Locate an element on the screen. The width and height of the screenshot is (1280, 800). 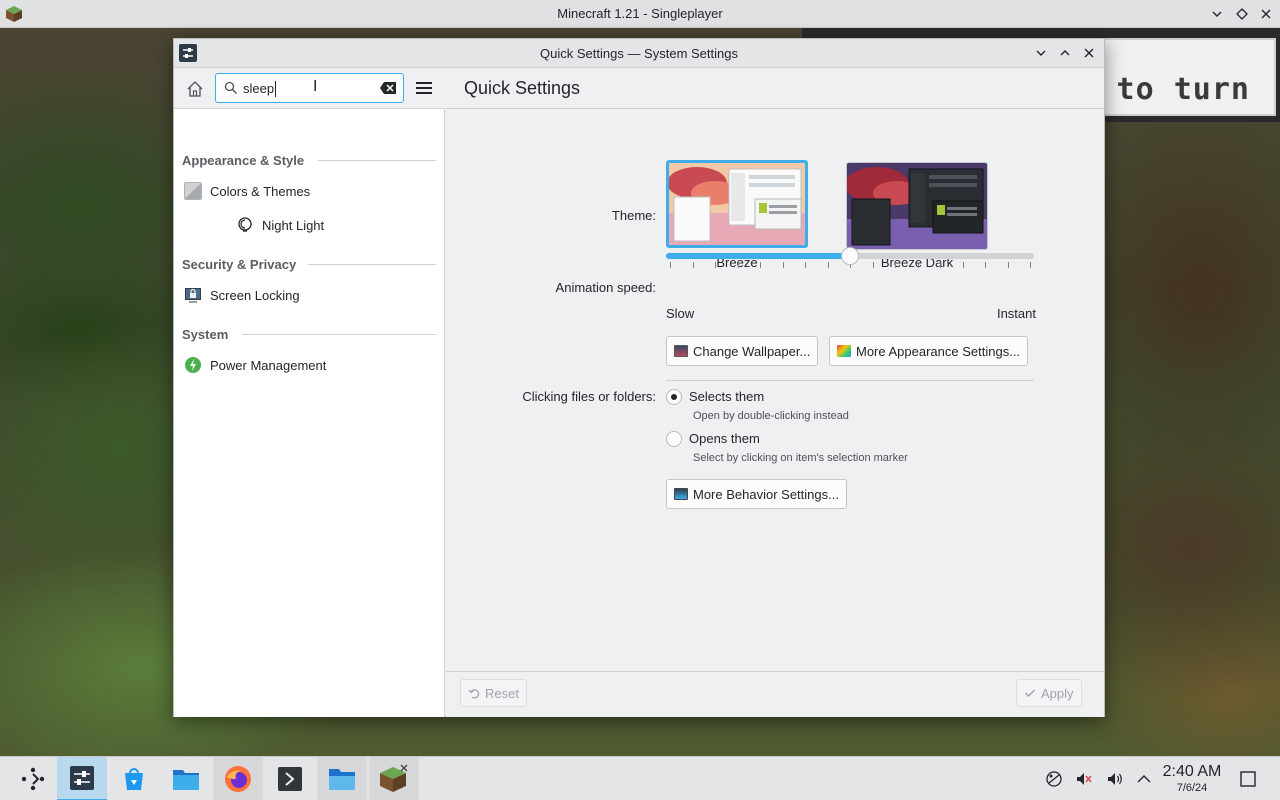
network-tray-button is located at coordinates (1054, 779).